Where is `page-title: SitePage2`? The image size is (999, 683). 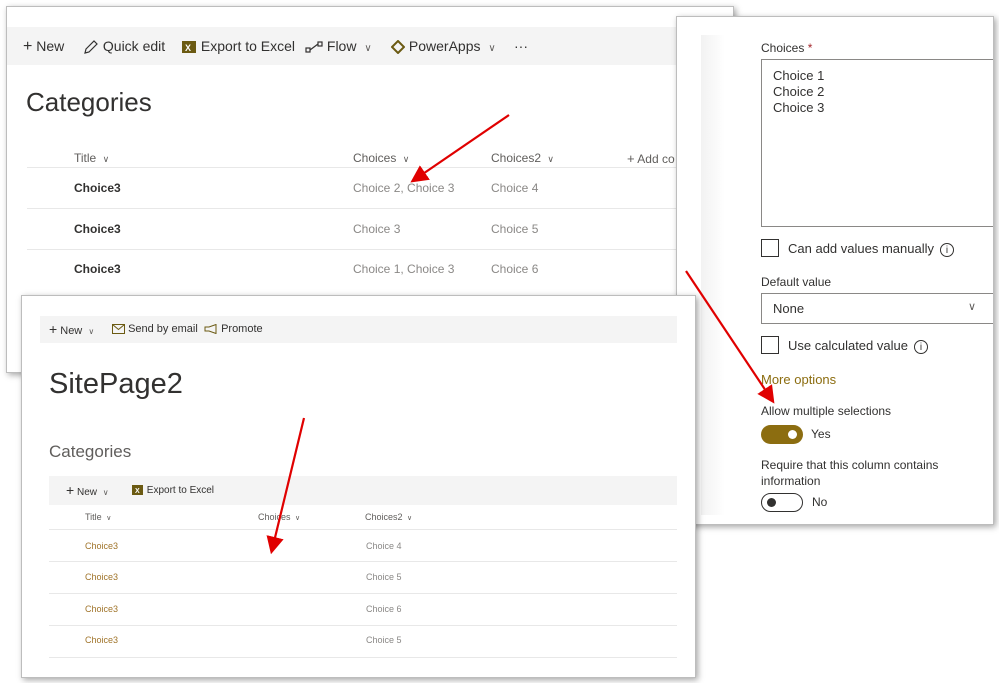
page-title: SitePage2 is located at coordinates (116, 384).